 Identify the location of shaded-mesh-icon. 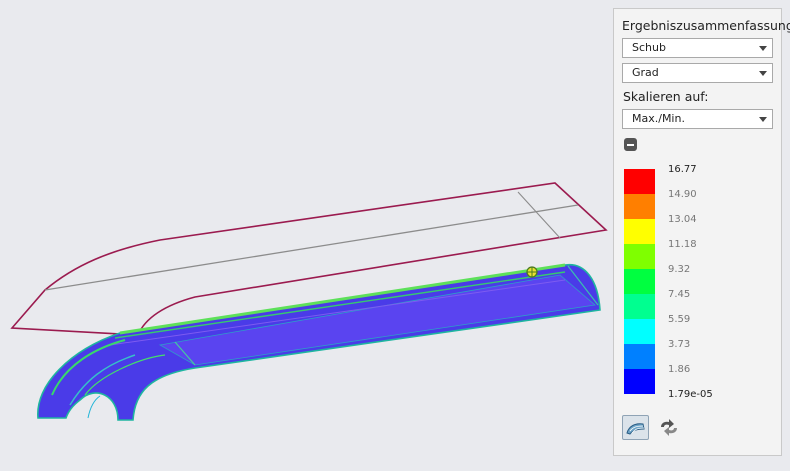
(635, 429).